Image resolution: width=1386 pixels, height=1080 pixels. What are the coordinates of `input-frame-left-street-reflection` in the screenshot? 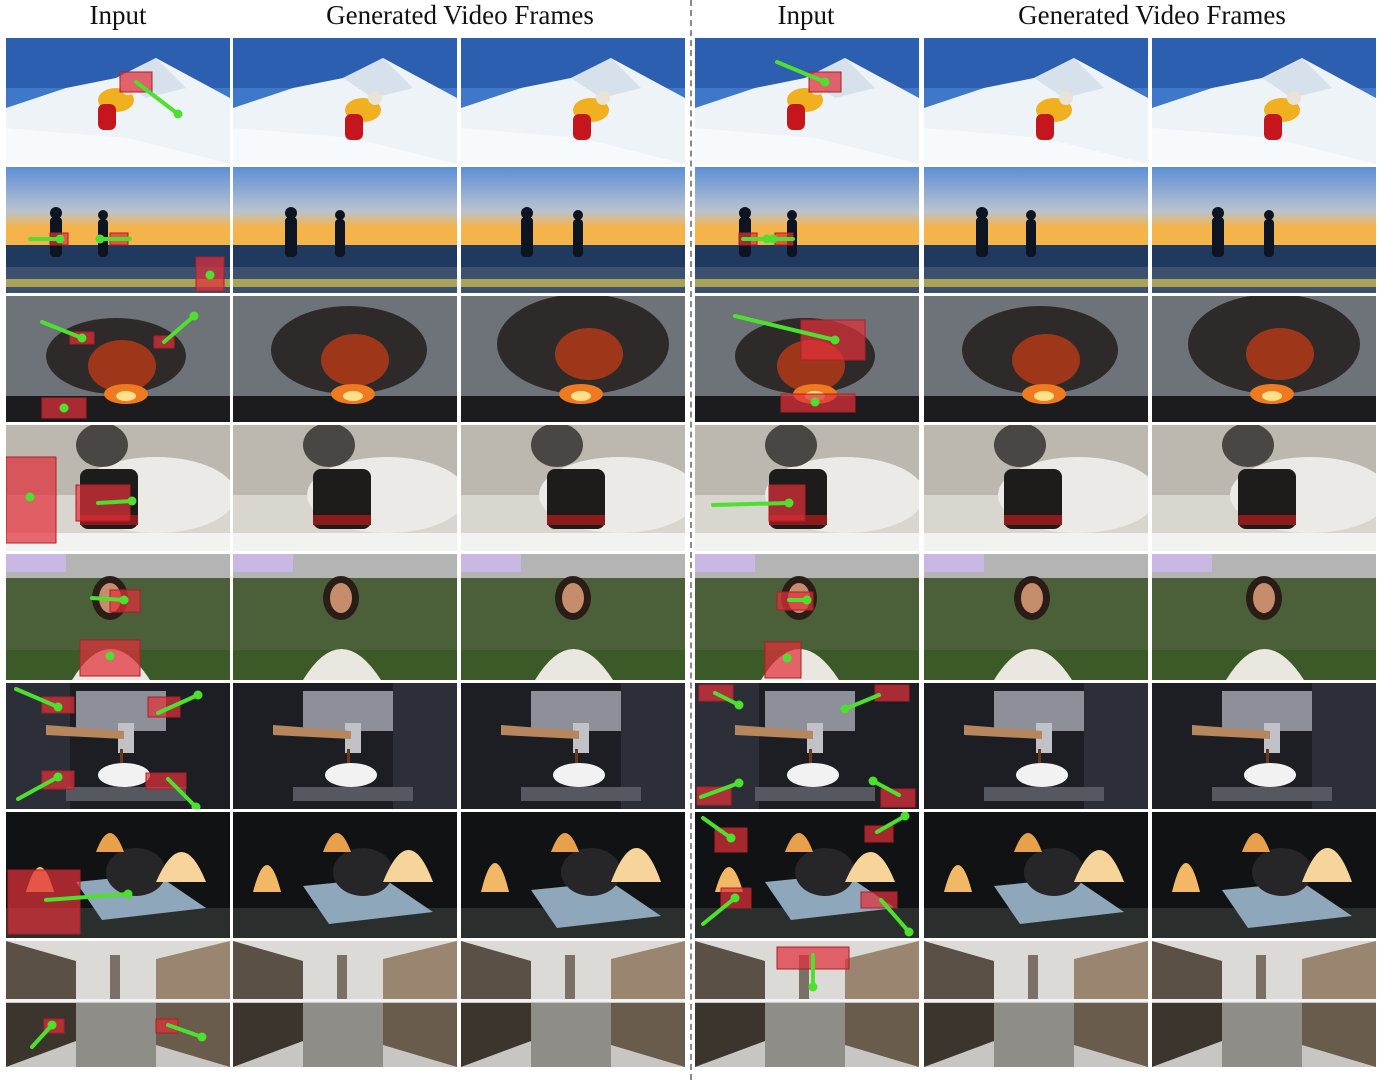 It's located at (118, 1004).